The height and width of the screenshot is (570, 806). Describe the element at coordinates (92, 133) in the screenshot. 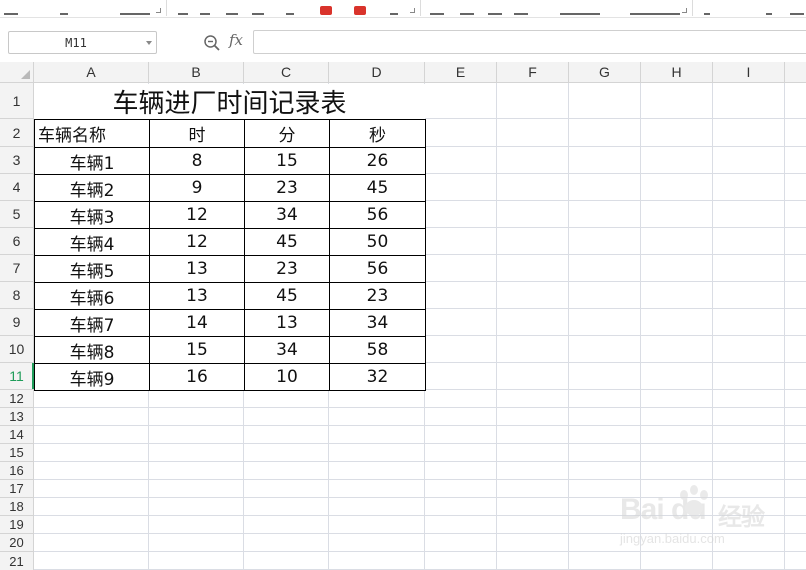

I see `header-cell-vehicle-name: 车辆名称` at that location.